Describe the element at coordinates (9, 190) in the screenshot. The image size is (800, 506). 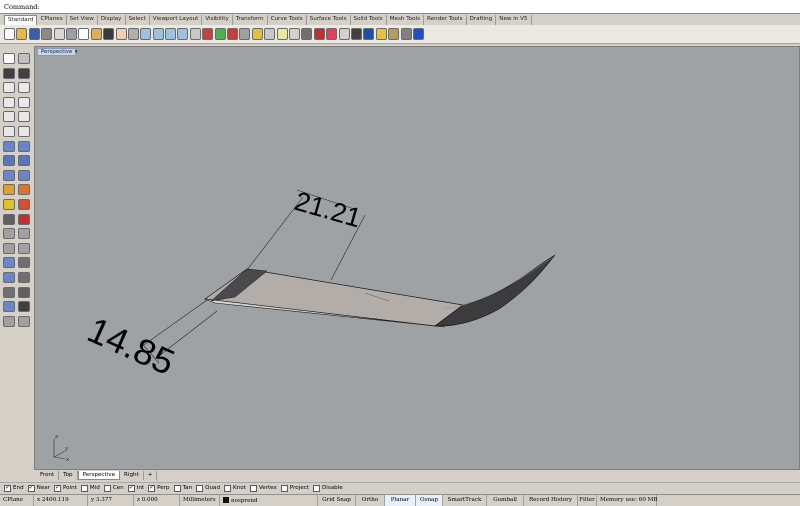
I see `boolean-icon` at that location.